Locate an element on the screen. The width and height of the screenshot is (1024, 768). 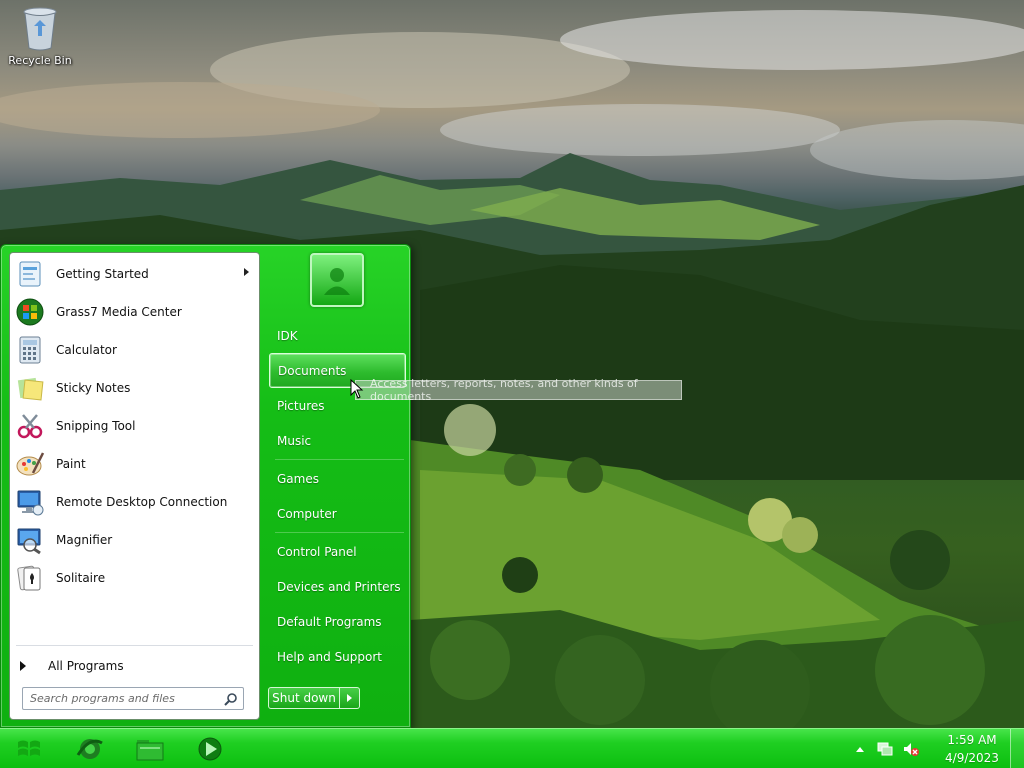
media-player-icon is located at coordinates (210, 749).